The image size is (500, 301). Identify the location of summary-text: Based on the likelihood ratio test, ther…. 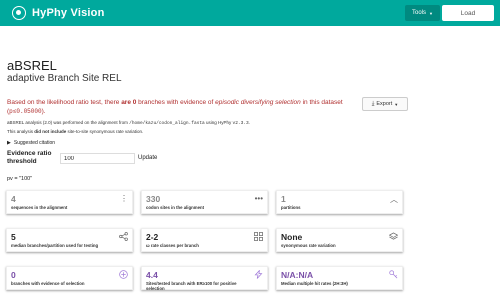
(179, 107).